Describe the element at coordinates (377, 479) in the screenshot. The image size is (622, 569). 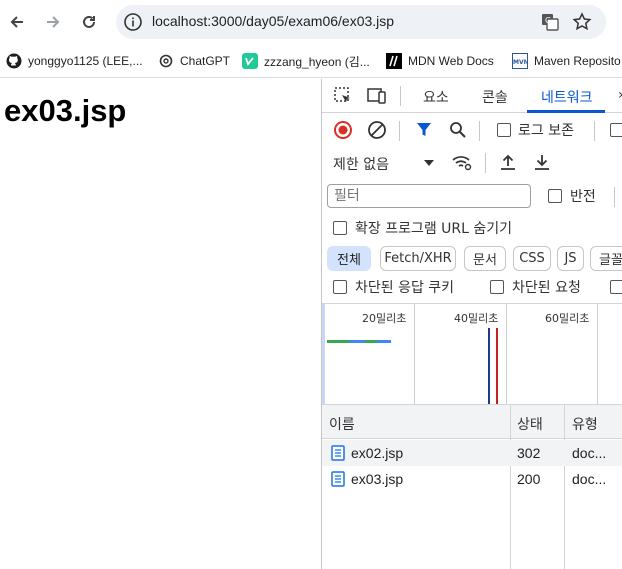
I see `request-name: ex03.jsp` at that location.